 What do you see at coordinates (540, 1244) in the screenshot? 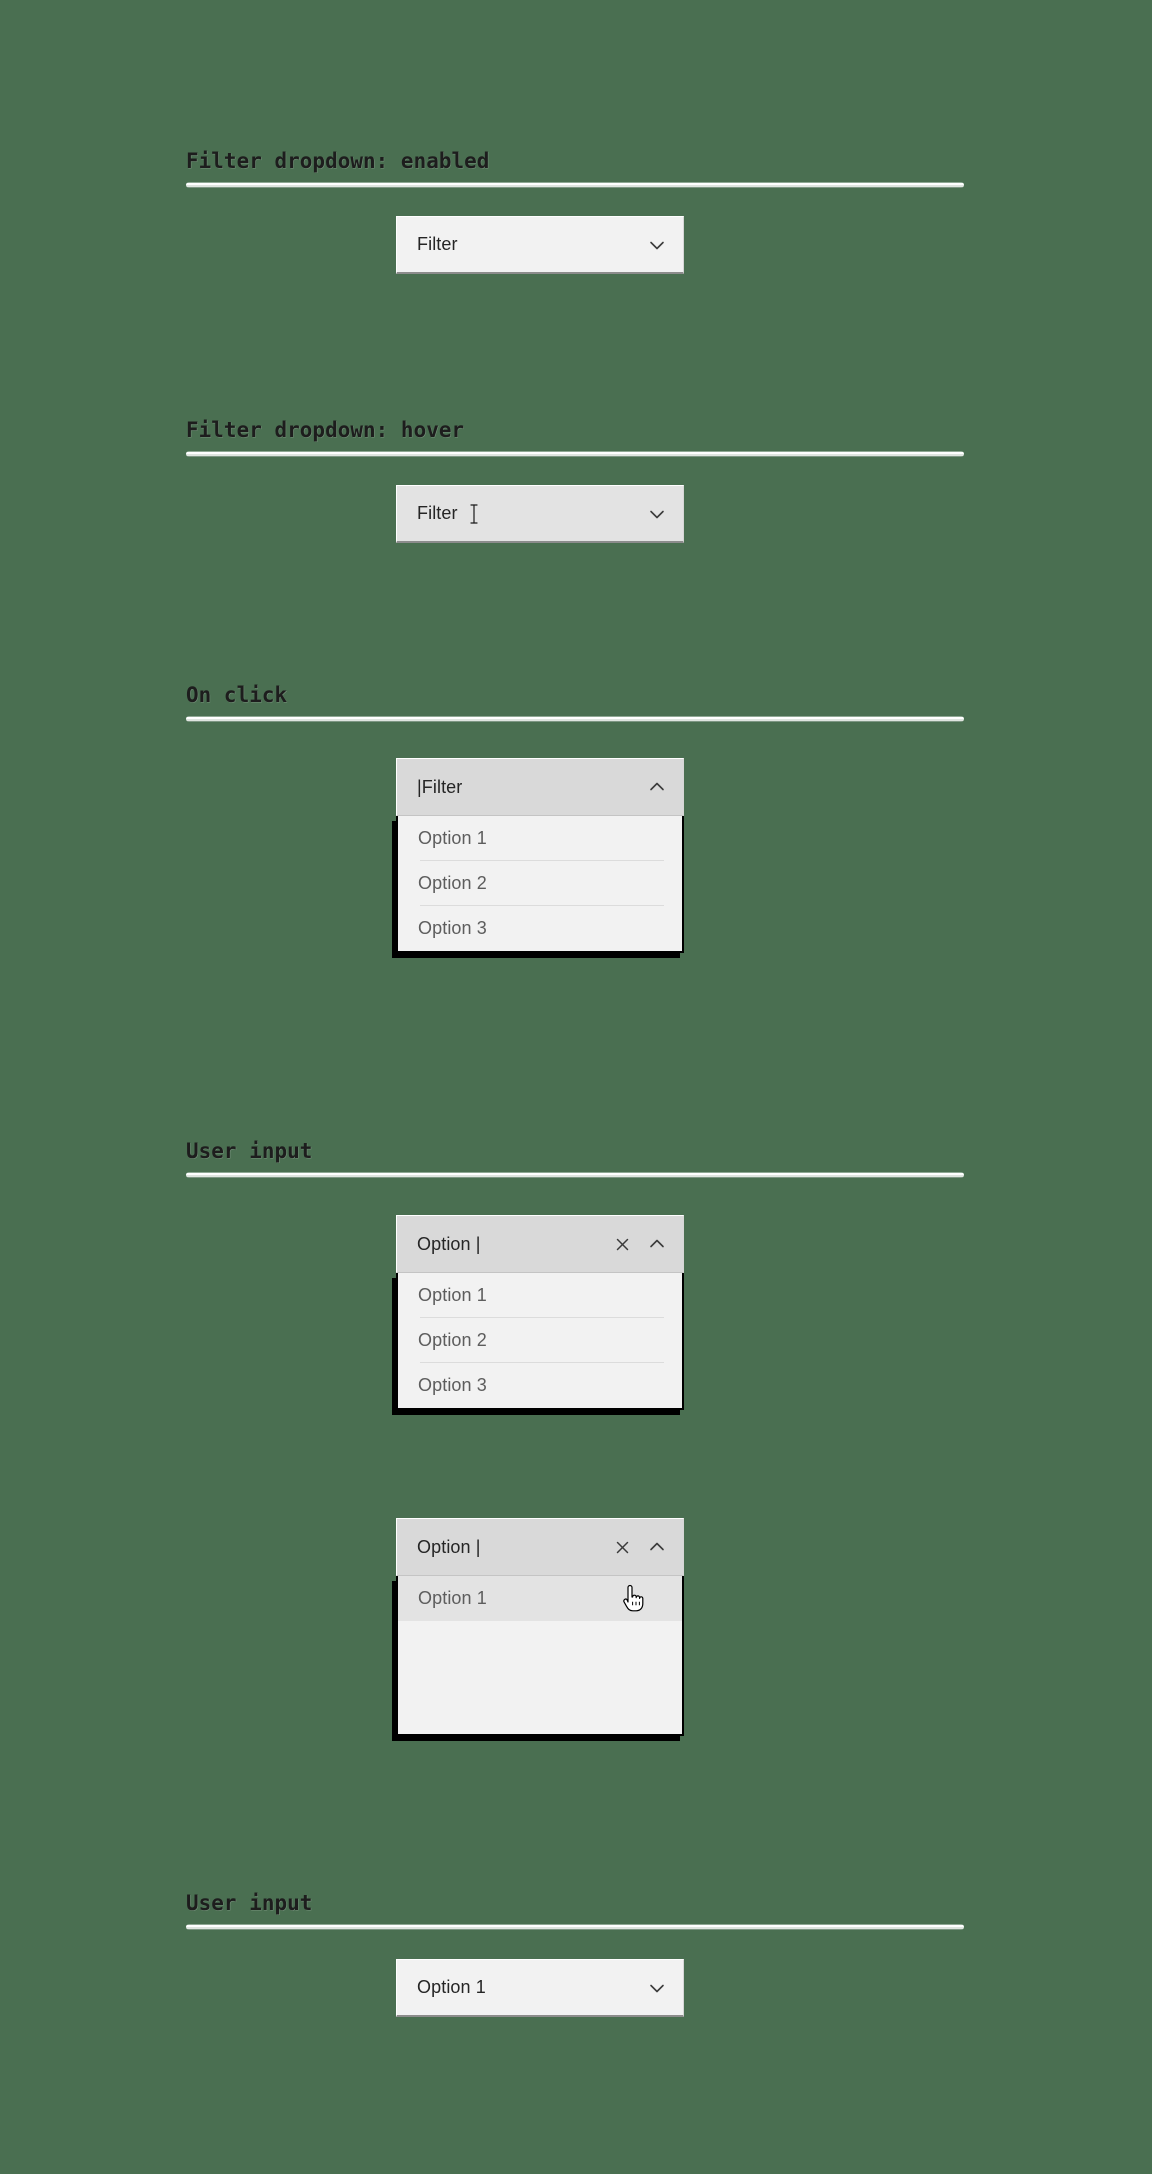
I see `dropdown-typed-field: Option |` at bounding box center [540, 1244].